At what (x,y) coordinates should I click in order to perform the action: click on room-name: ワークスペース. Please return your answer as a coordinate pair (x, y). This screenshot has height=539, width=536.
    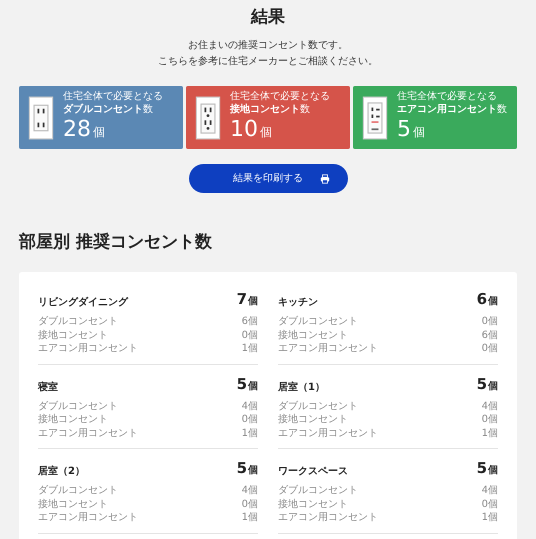
    Looking at the image, I should click on (313, 472).